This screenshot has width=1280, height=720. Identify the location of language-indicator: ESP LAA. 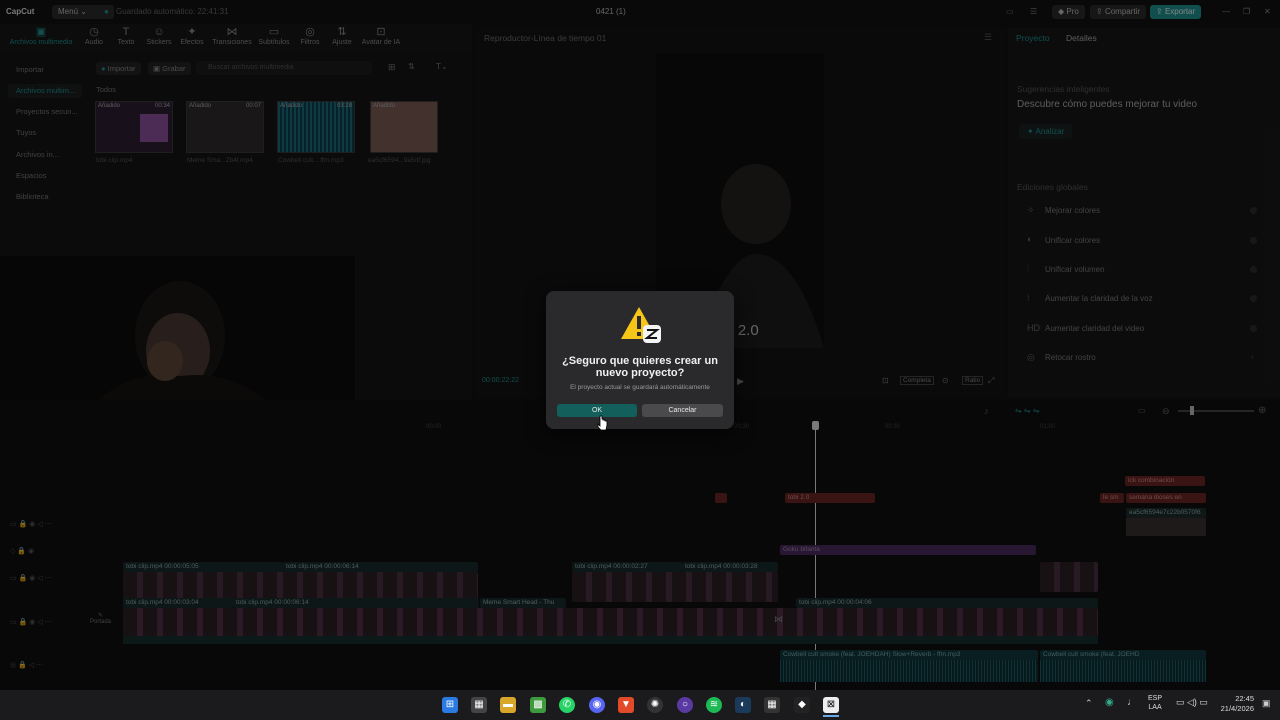
(1155, 703).